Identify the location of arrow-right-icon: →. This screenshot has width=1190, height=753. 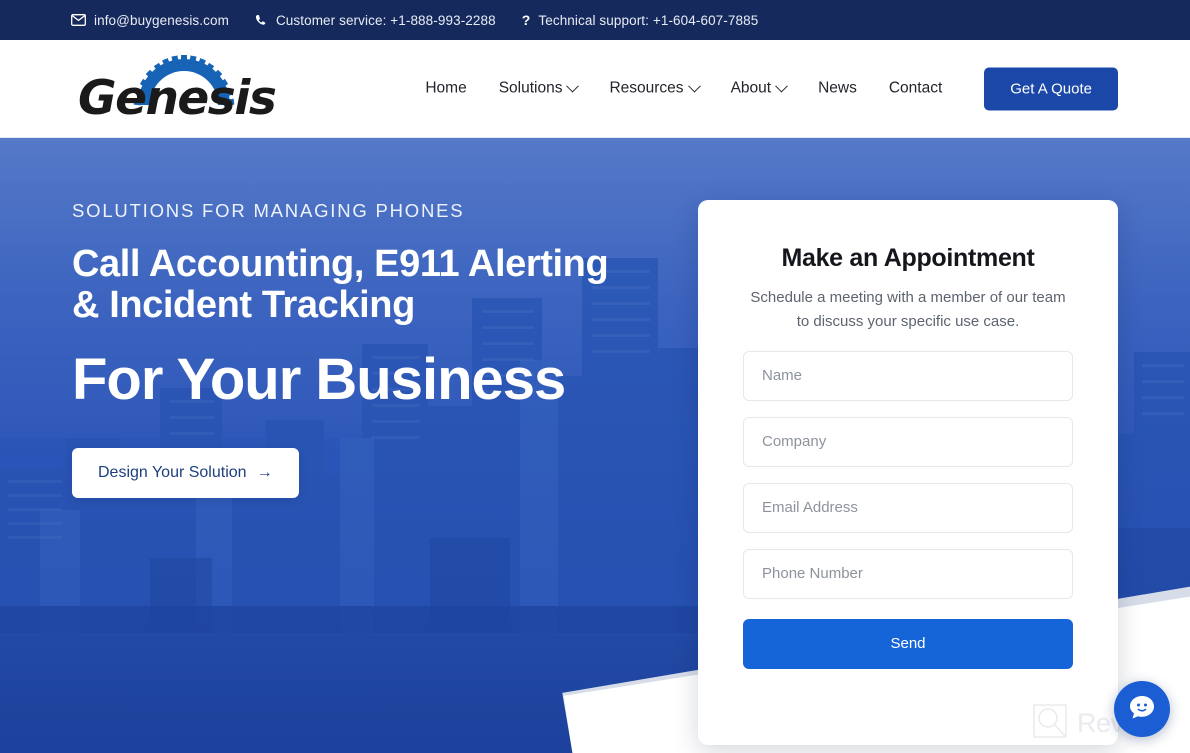
(264, 472).